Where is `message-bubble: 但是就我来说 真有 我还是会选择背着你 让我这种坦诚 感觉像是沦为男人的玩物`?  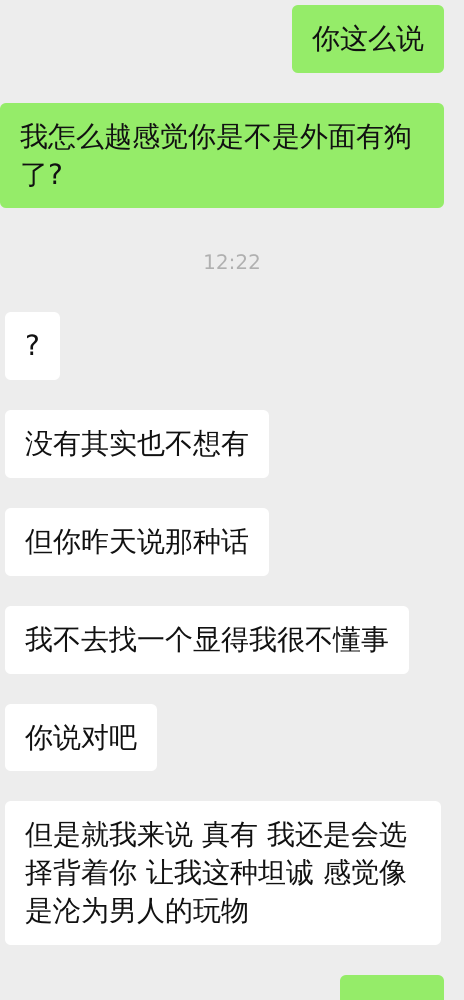 message-bubble: 但是就我来说 真有 我还是会选择背着你 让我这种坦诚 感觉像是沦为男人的玩物 is located at coordinates (223, 873).